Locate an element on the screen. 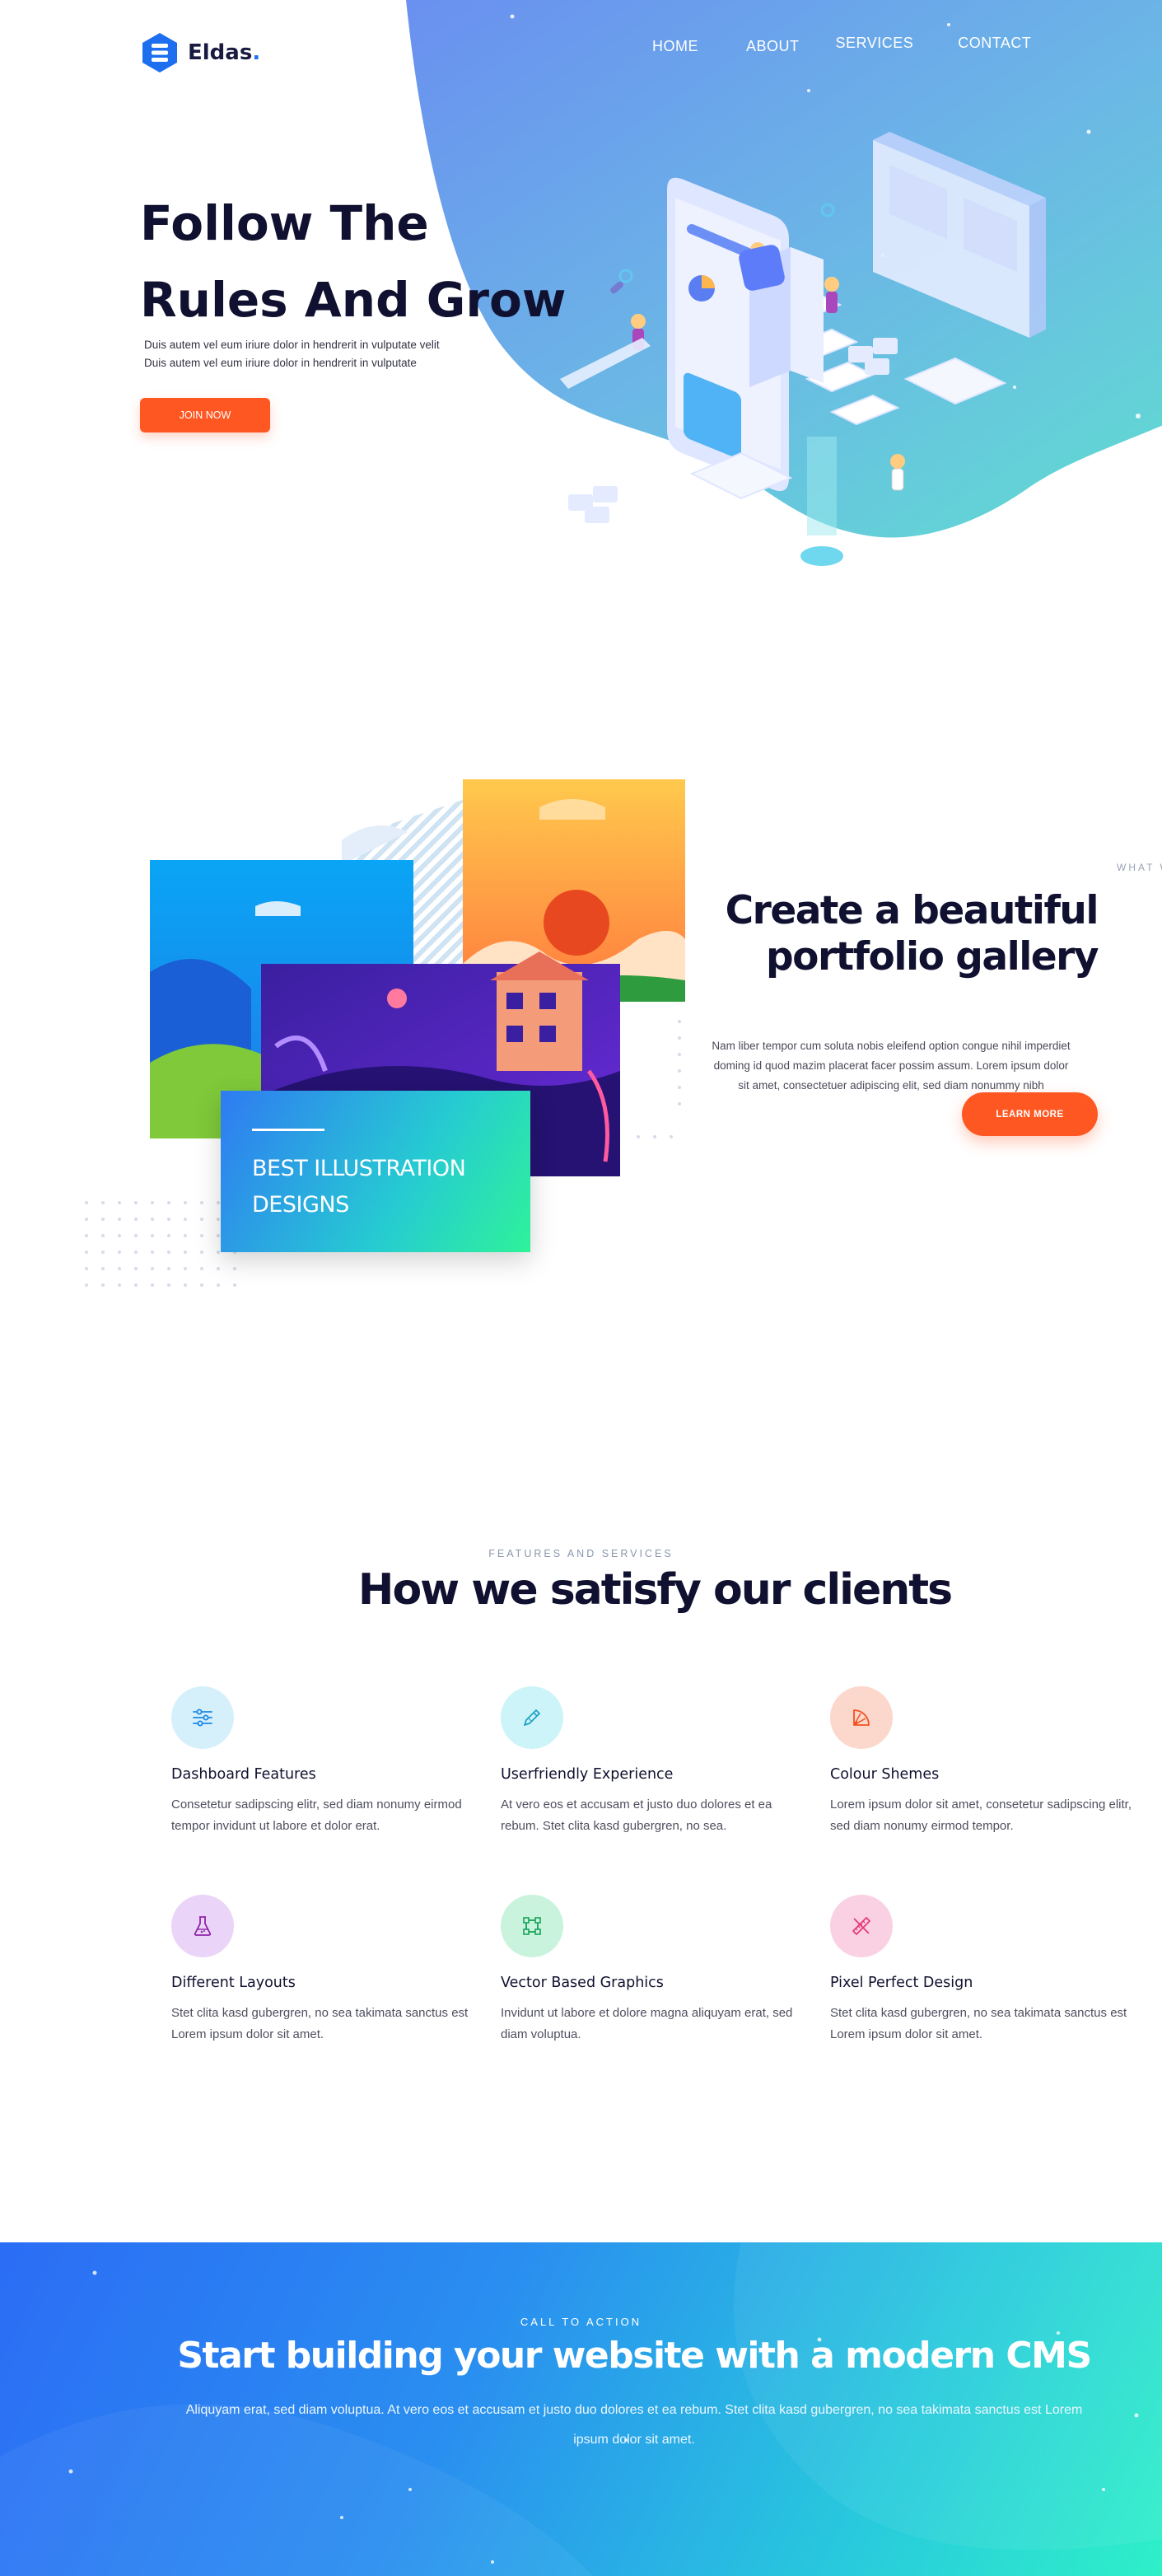 Image resolution: width=1162 pixels, height=2576 pixels. main-nav: HOME ABOUT SERVICES CONTACT is located at coordinates (841, 45).